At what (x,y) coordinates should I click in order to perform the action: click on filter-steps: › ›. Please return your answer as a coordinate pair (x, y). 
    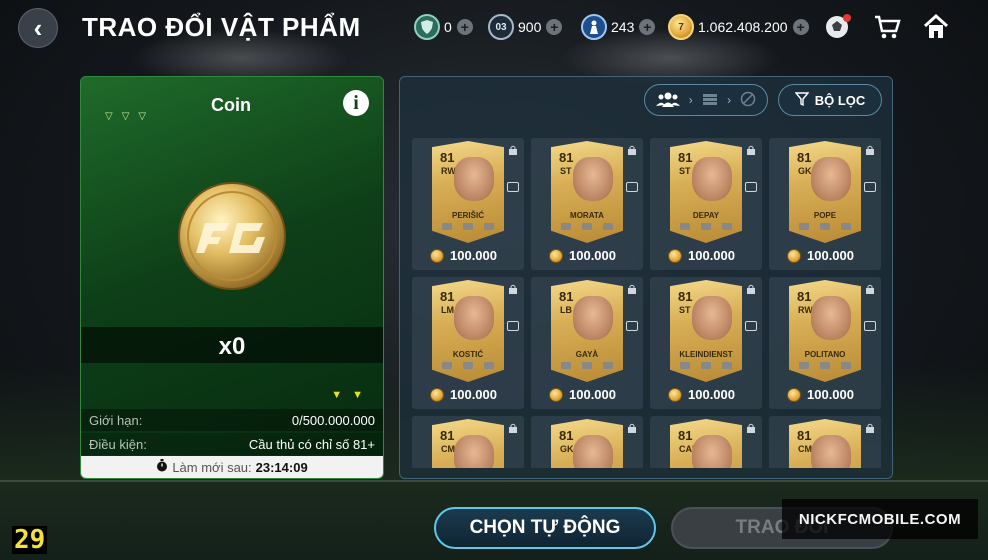
    Looking at the image, I should click on (706, 100).